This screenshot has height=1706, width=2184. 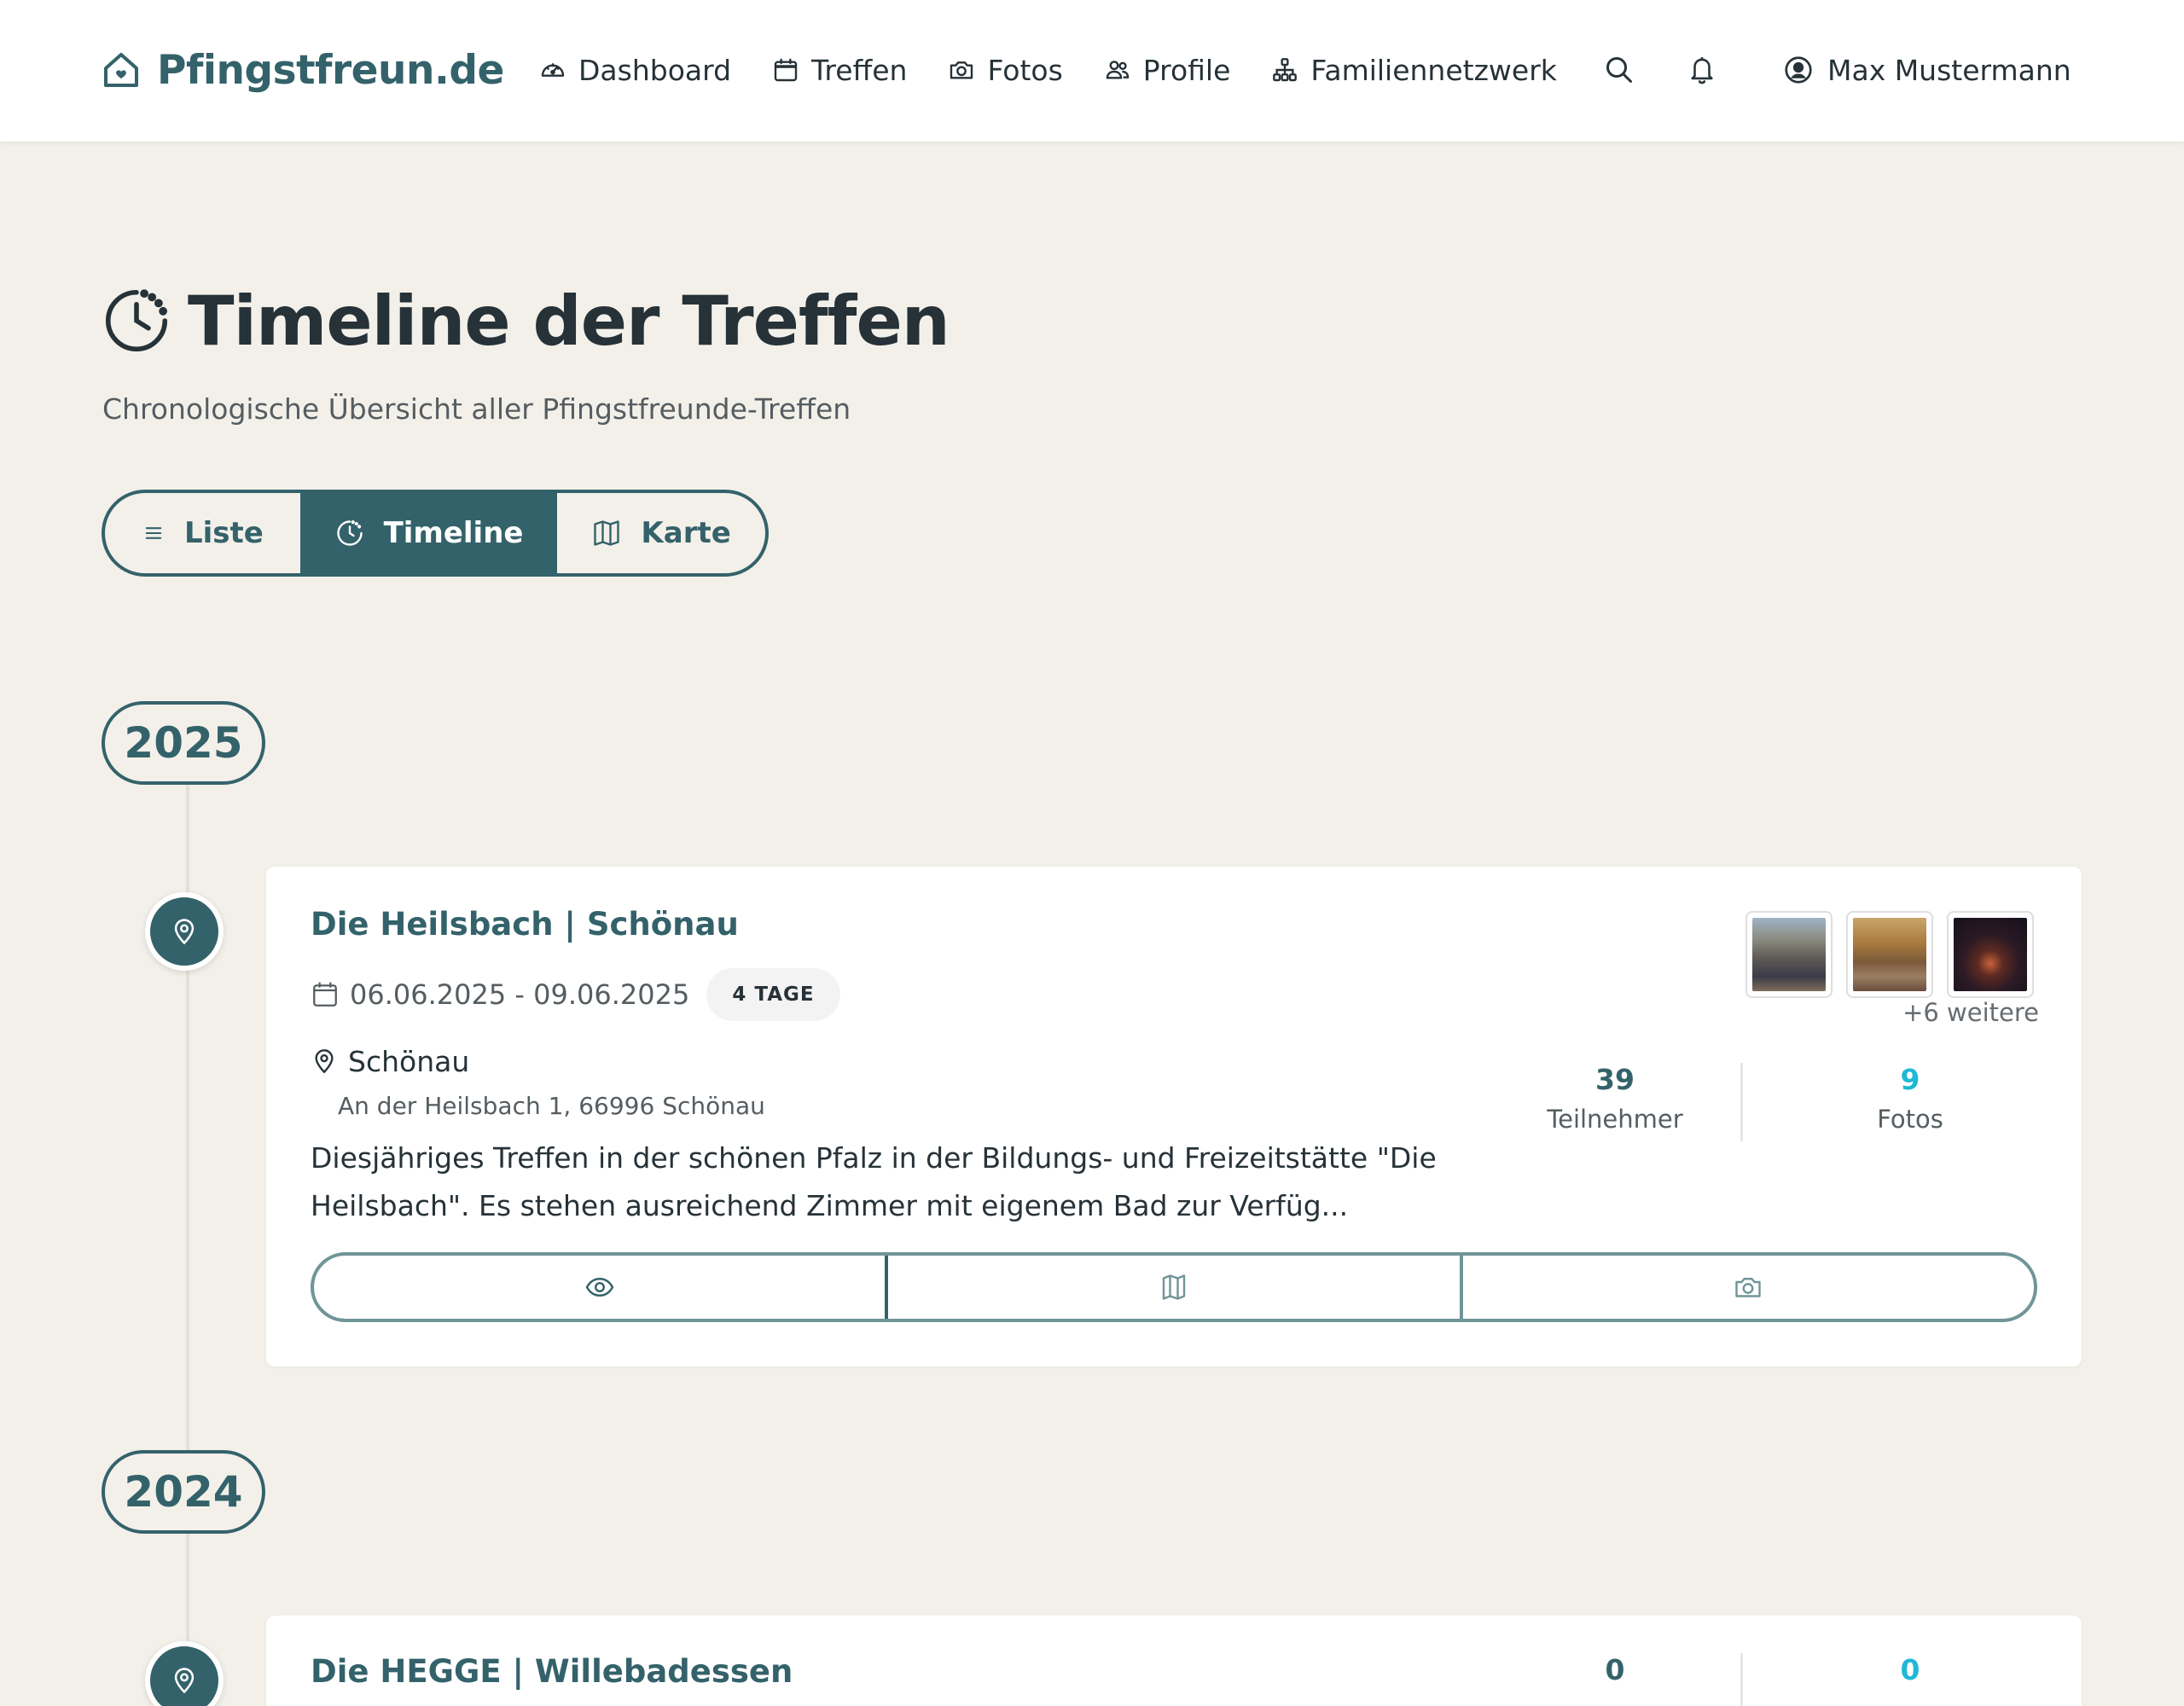 I want to click on brand-link: Pfingstfreun.de, so click(x=302, y=70).